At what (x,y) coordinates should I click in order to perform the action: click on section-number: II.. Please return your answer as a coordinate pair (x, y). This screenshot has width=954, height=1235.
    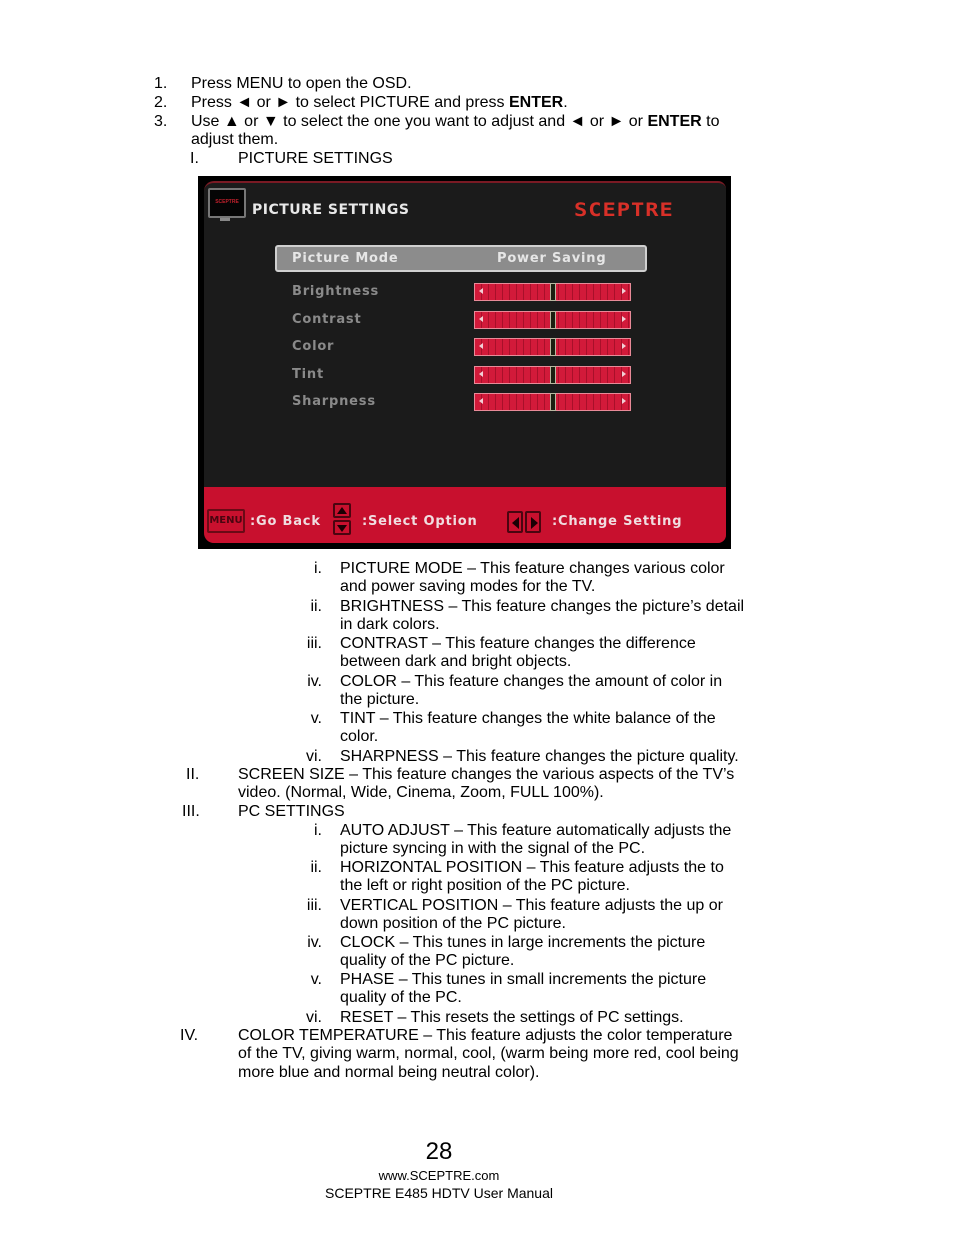
    Looking at the image, I should click on (193, 774).